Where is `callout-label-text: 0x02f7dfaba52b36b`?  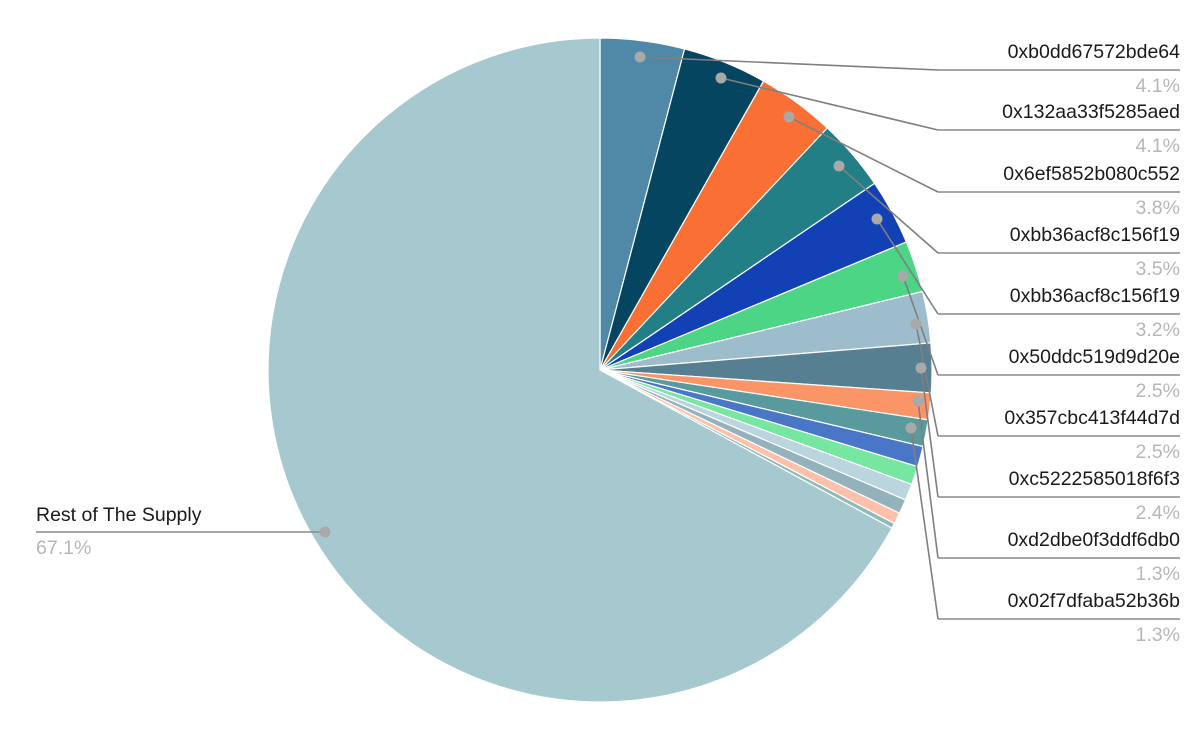 callout-label-text: 0x02f7dfaba52b36b is located at coordinates (1094, 601).